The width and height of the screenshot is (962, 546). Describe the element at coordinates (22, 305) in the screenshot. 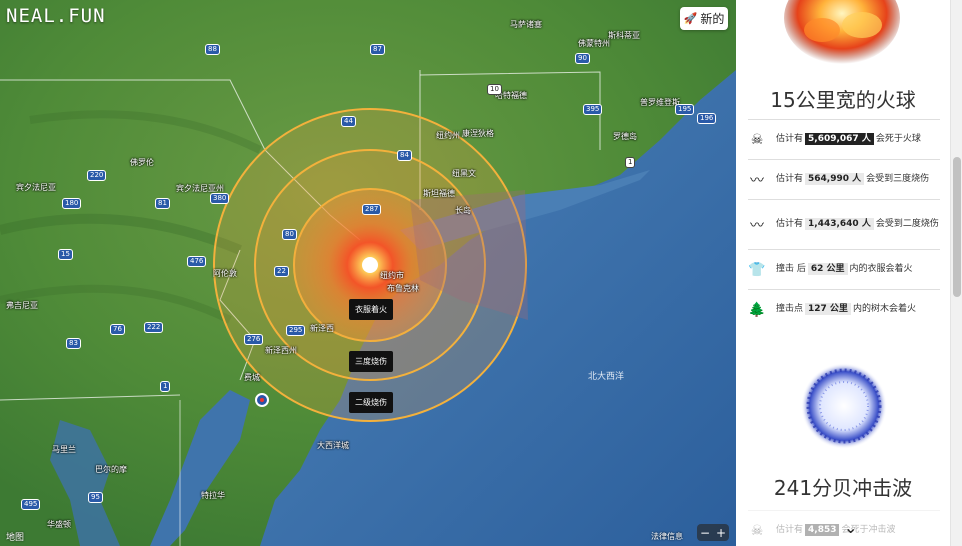

I see `map-place-label: 弗吉尼亚` at that location.